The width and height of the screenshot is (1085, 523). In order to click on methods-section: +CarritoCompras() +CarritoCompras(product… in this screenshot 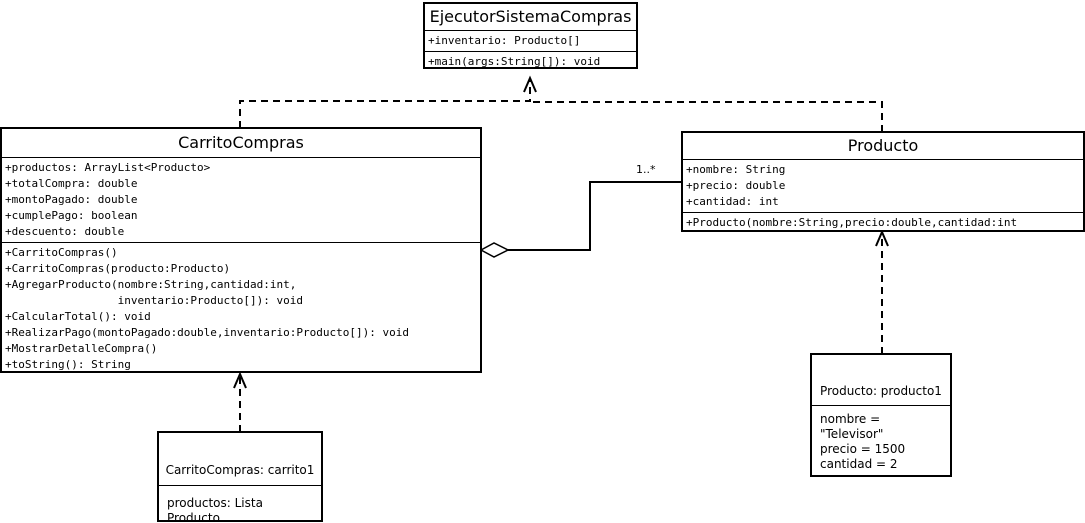, I will do `click(241, 306)`.